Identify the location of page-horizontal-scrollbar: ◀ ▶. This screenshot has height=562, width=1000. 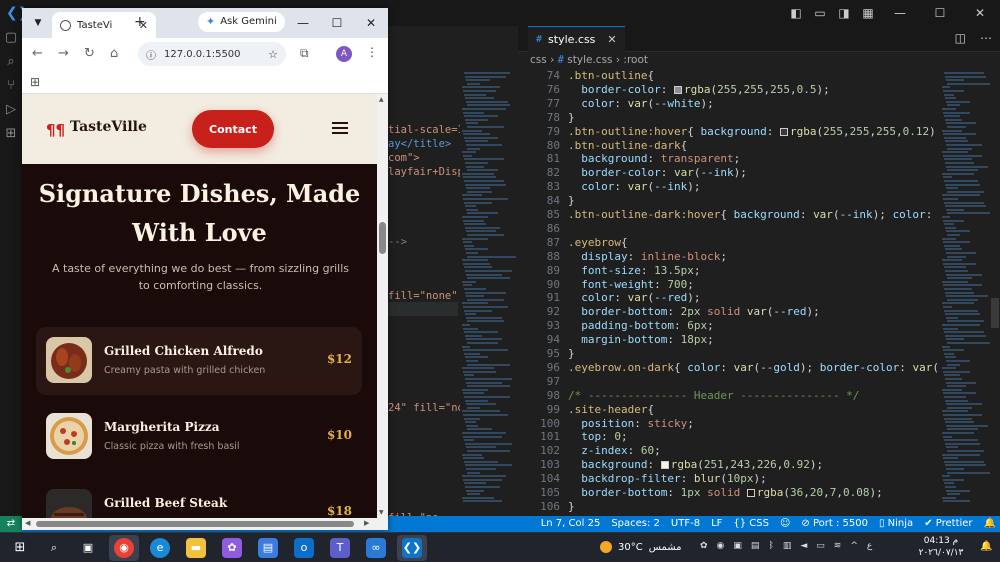
(205, 524).